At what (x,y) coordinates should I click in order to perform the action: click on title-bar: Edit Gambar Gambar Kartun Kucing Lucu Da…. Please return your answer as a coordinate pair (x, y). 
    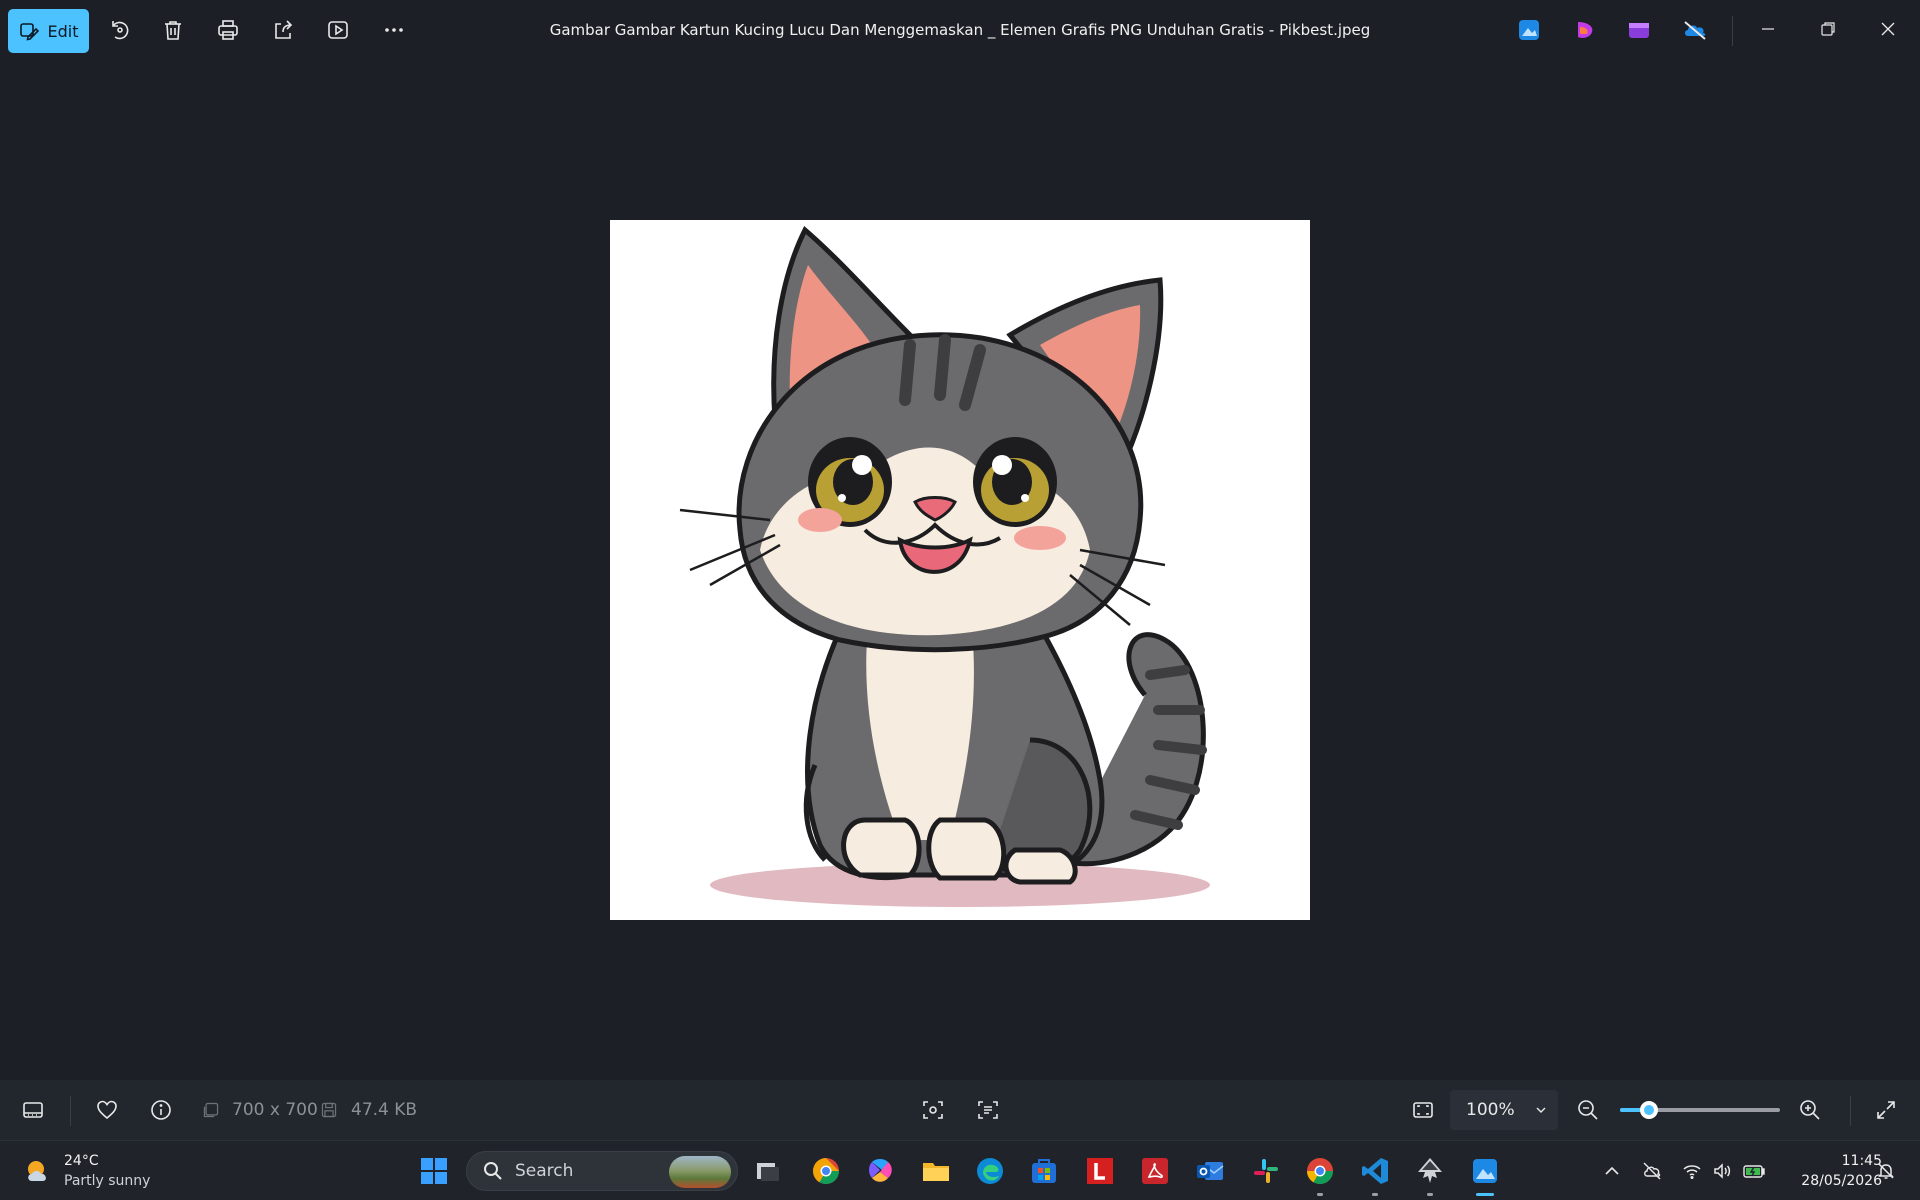
    Looking at the image, I should click on (960, 30).